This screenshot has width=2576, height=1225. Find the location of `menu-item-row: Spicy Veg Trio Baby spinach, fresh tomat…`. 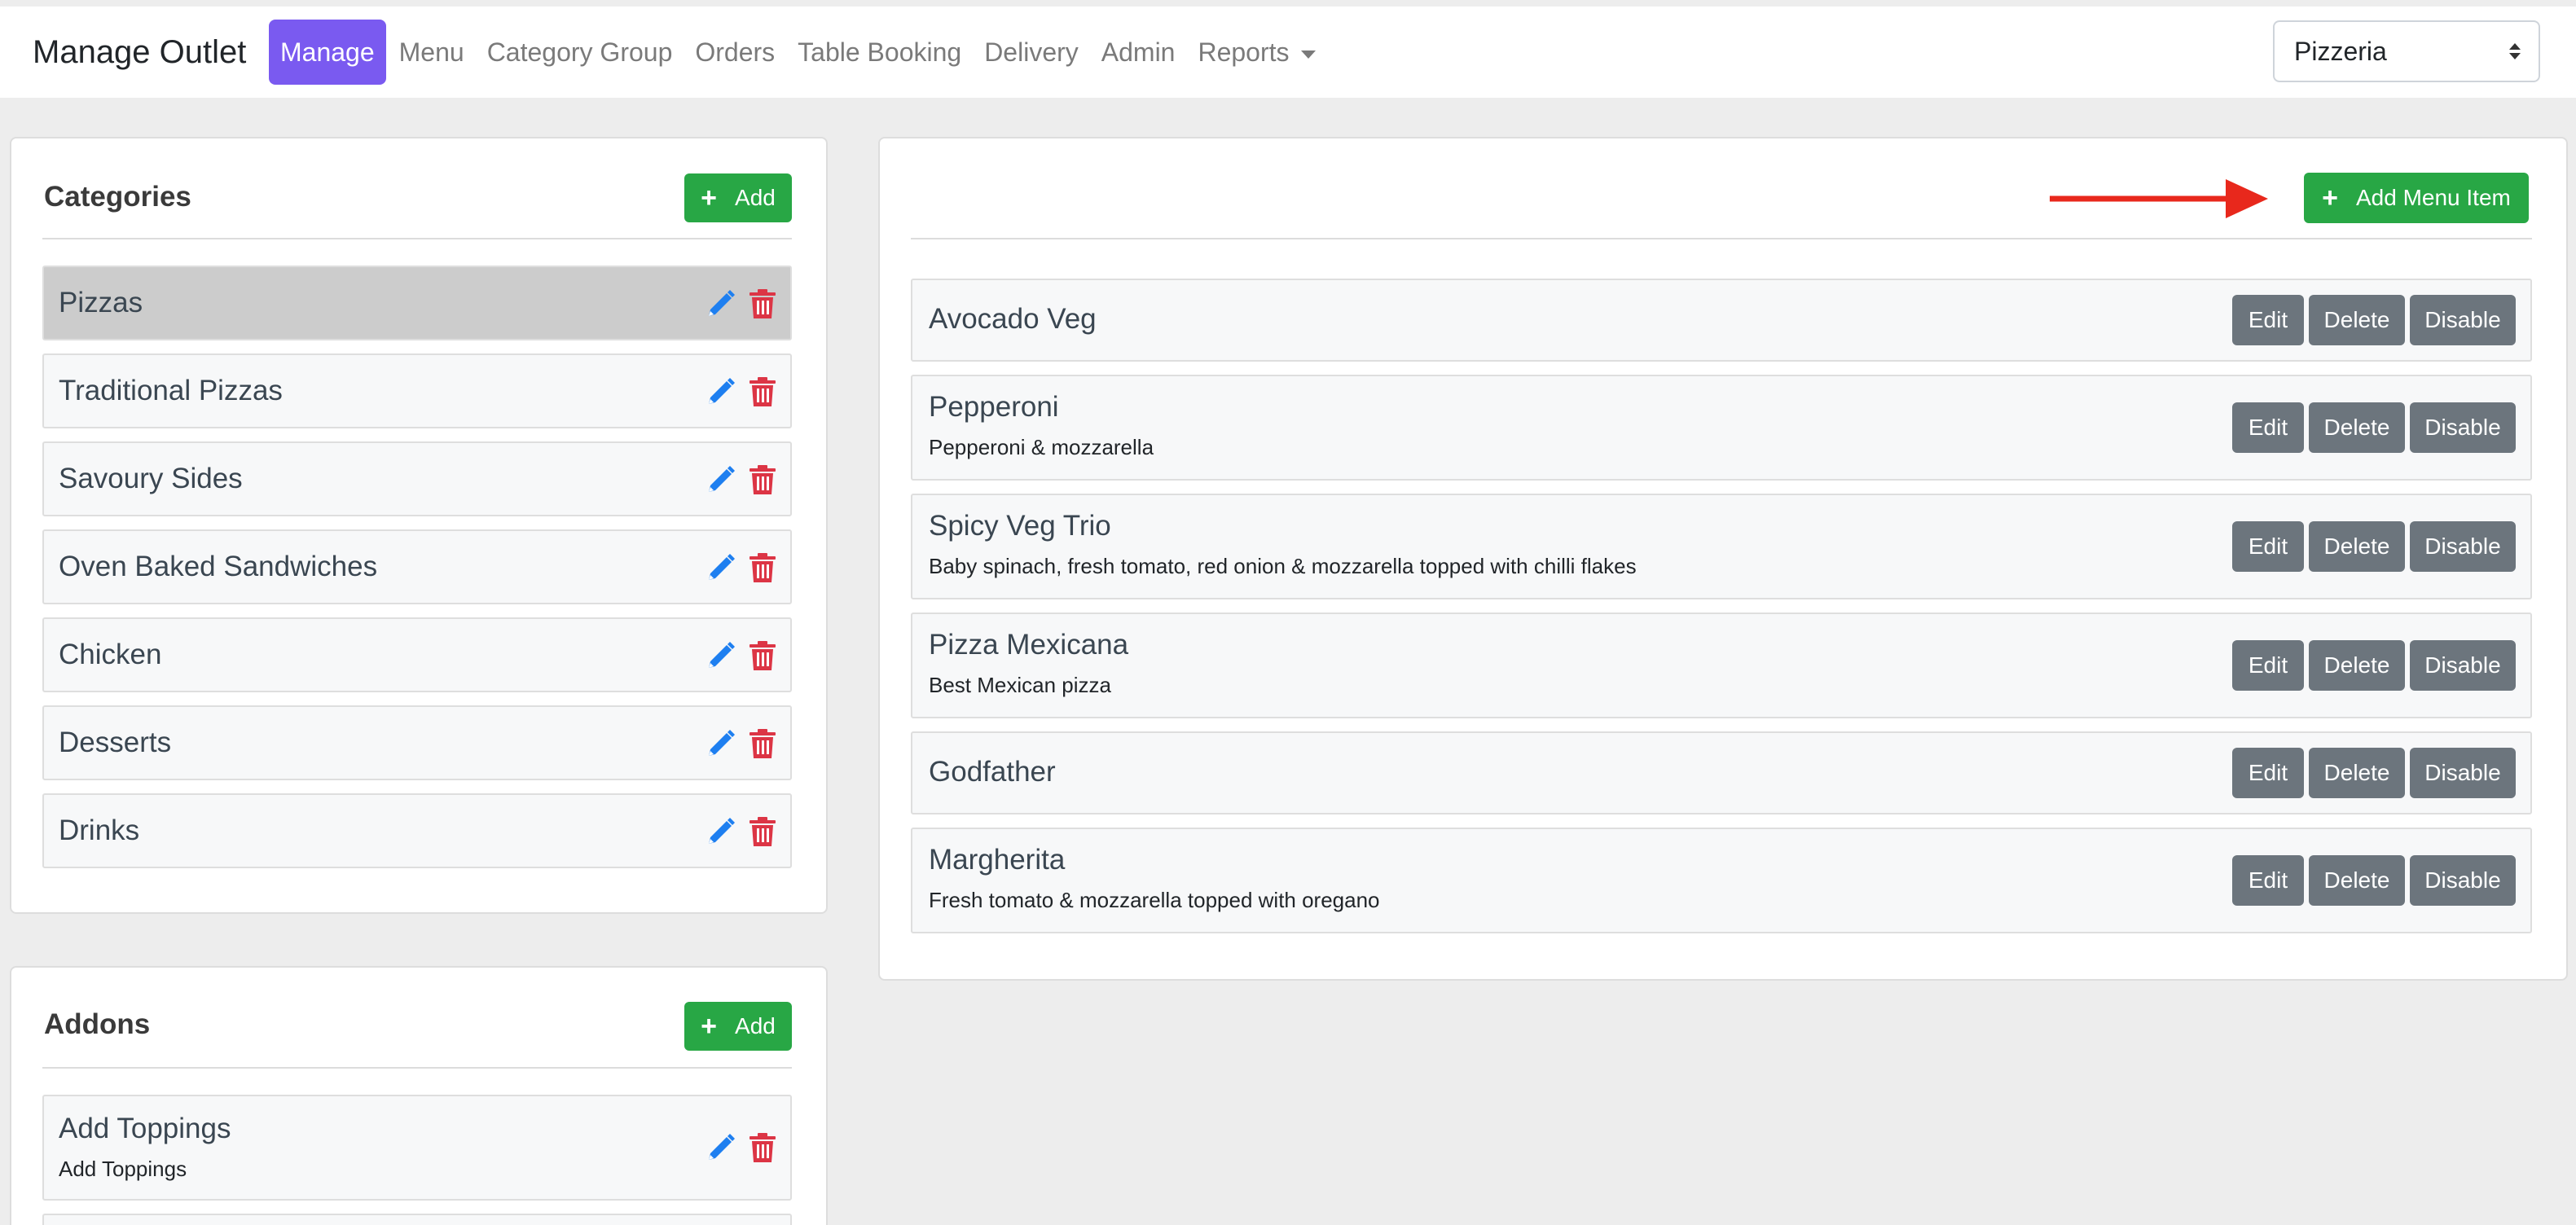

menu-item-row: Spicy Veg Trio Baby spinach, fresh tomat… is located at coordinates (1721, 546).